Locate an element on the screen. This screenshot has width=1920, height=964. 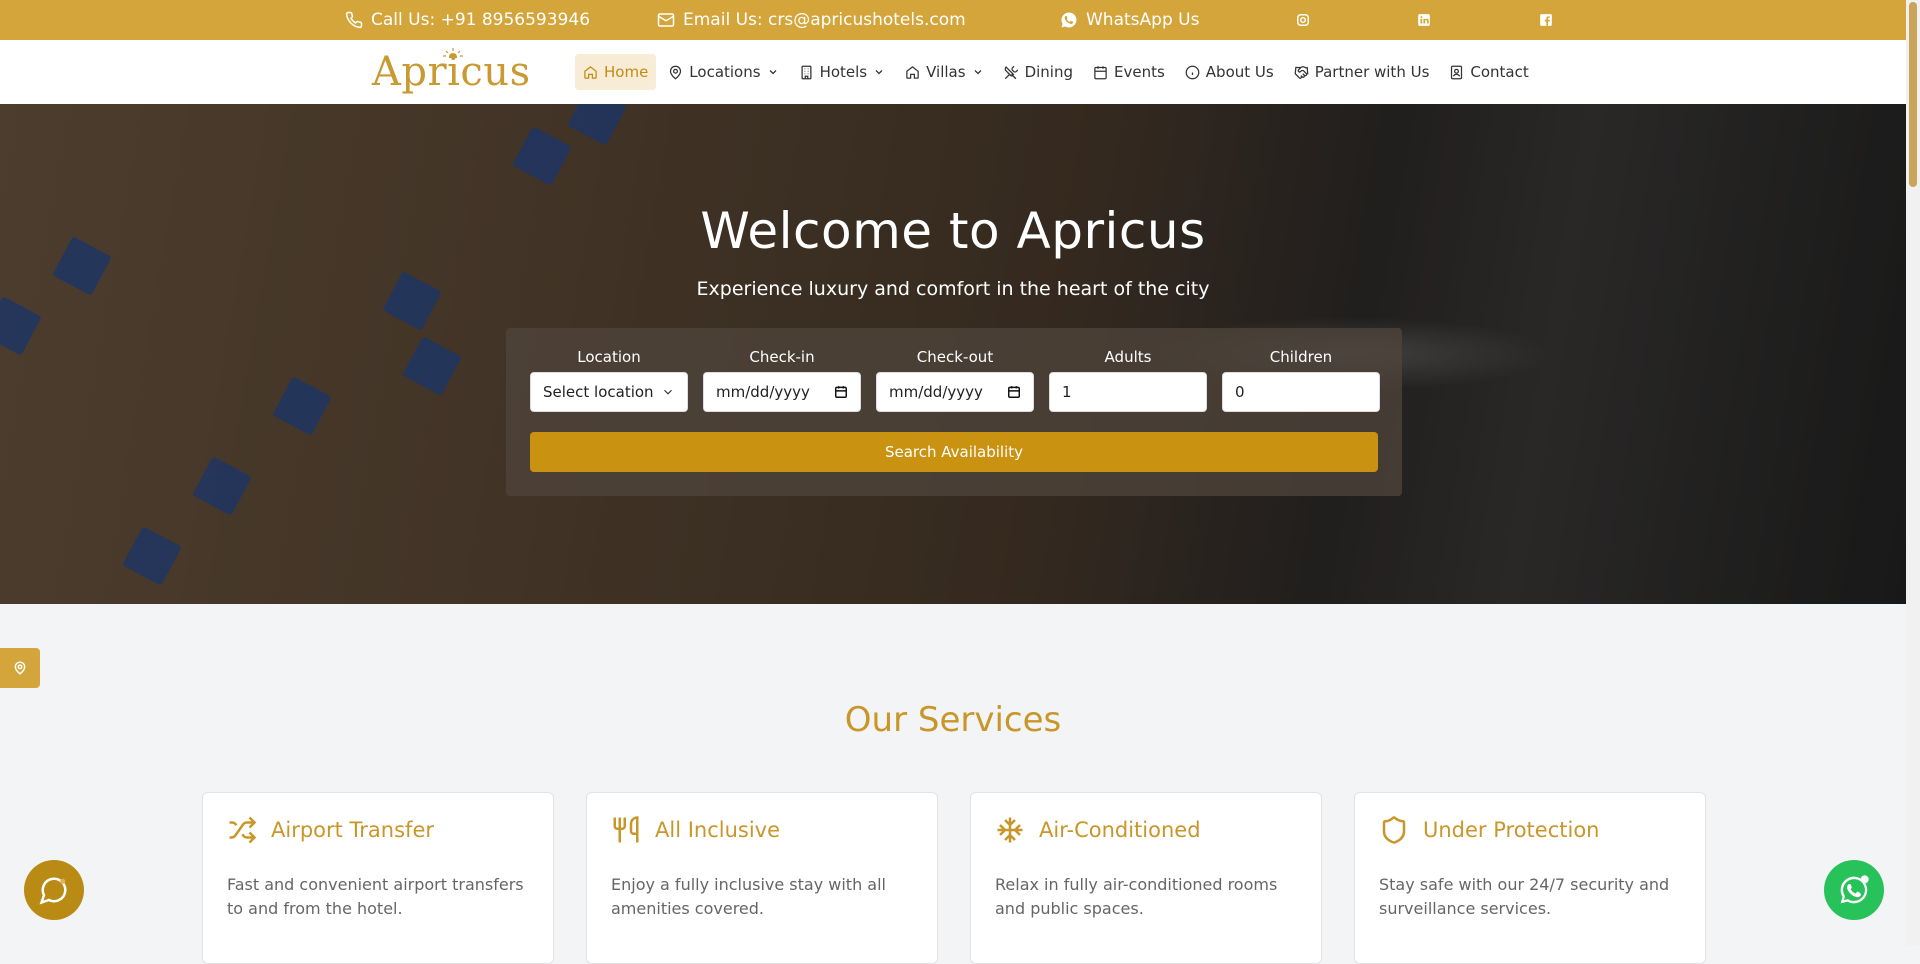
children-value: 0 is located at coordinates (1240, 392).